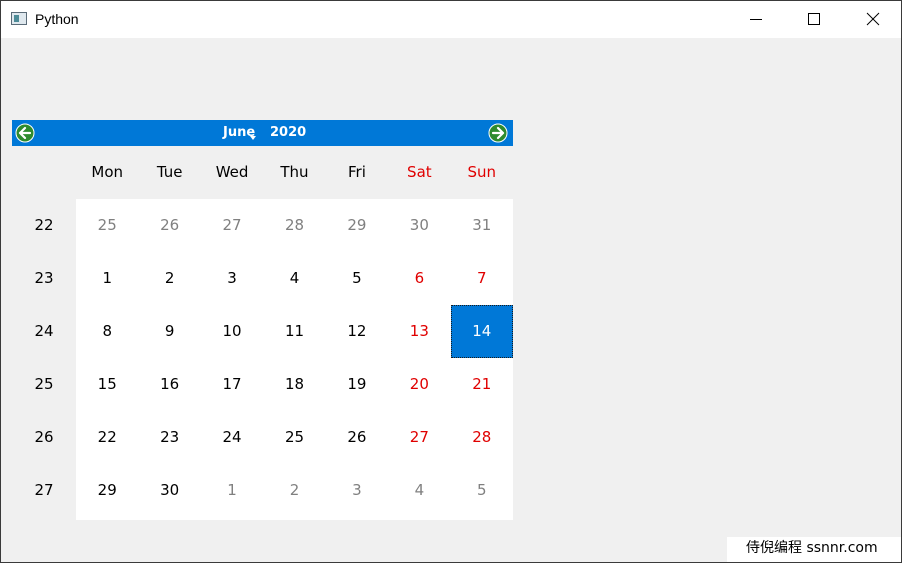  Describe the element at coordinates (419, 172) in the screenshot. I see `day-name-sat: Sat` at that location.